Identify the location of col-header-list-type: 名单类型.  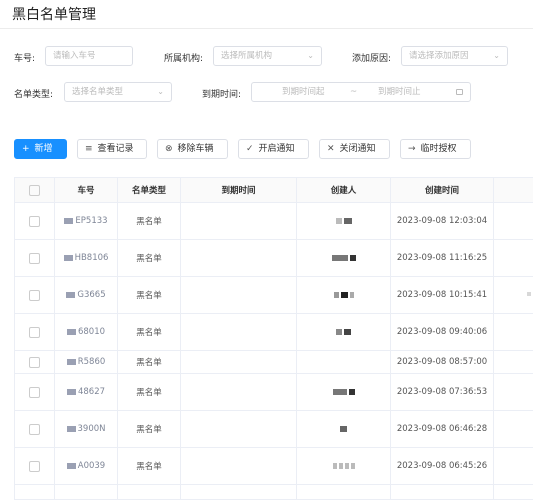
(149, 190).